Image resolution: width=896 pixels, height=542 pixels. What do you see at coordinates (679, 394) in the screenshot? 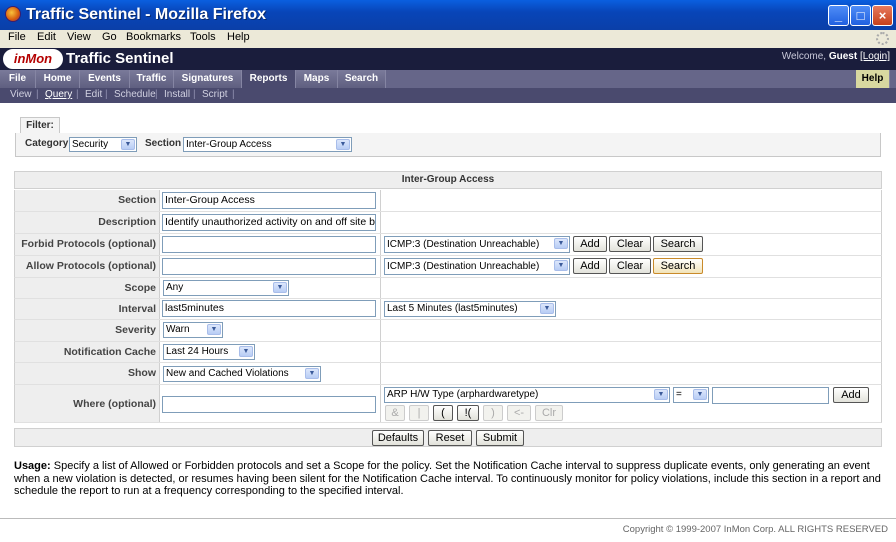
I see `where-operator-value: =` at bounding box center [679, 394].